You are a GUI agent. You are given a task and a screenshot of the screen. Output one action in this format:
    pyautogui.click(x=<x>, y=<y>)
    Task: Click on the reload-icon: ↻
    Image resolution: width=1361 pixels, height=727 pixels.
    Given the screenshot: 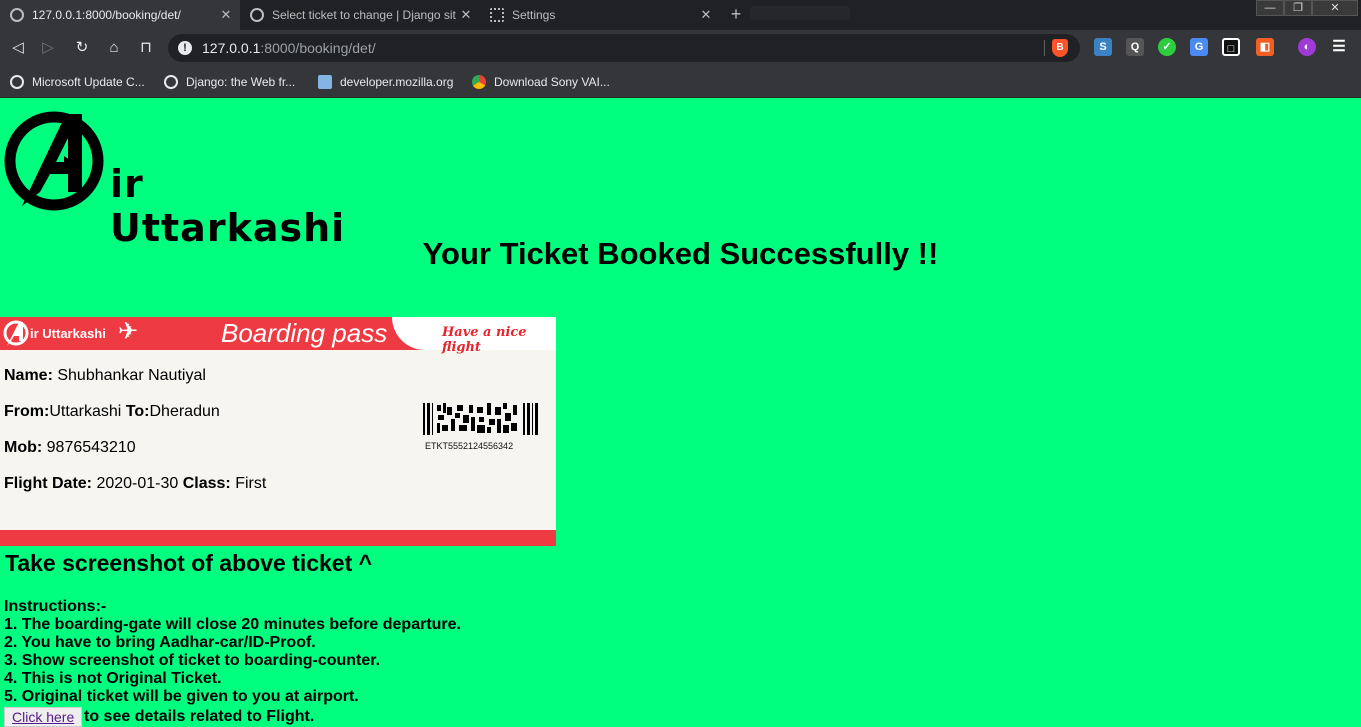 What is the action you would take?
    pyautogui.click(x=82, y=48)
    